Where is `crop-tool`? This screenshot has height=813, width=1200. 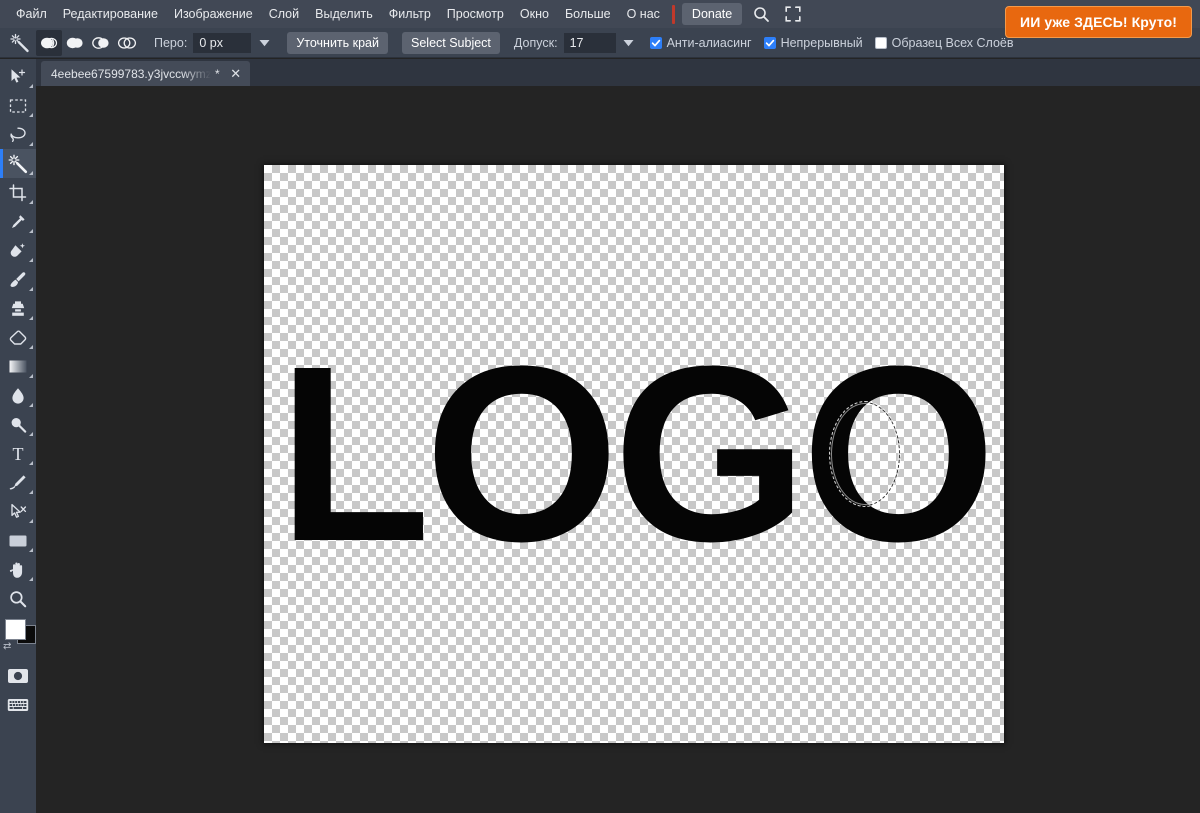 crop-tool is located at coordinates (18, 192).